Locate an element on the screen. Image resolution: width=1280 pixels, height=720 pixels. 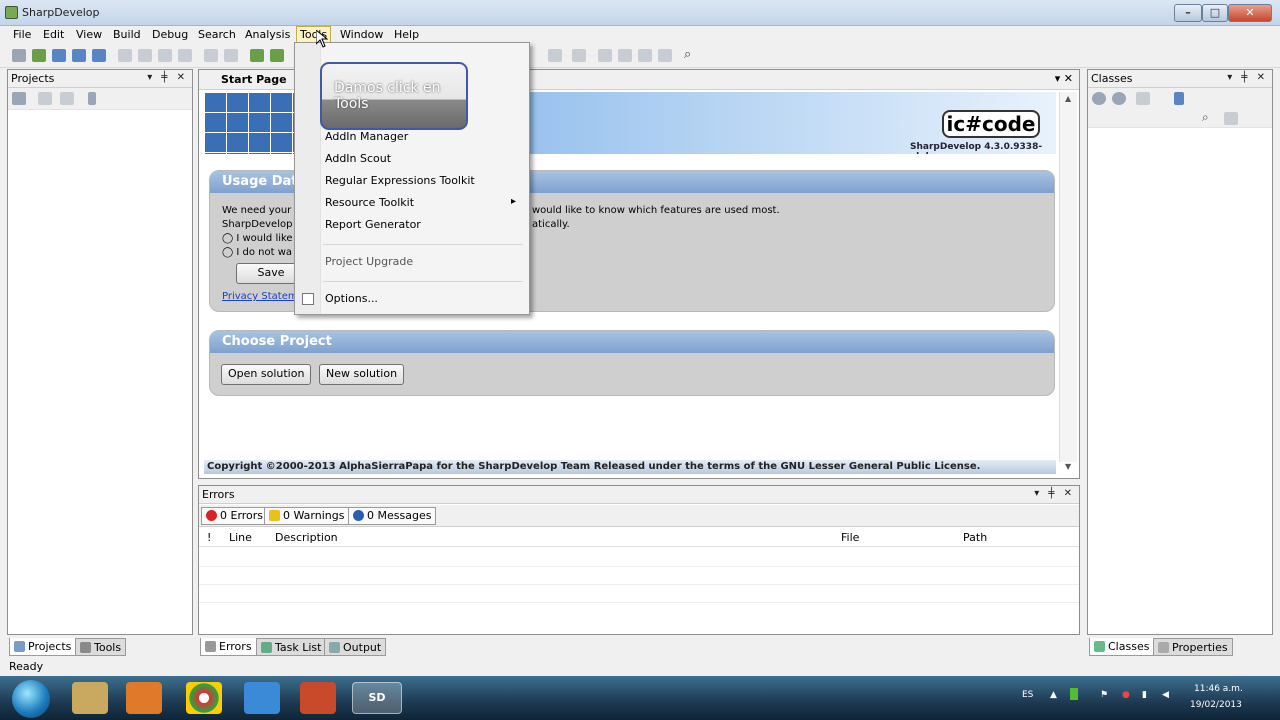
menu-file: File is located at coordinates (22, 34).